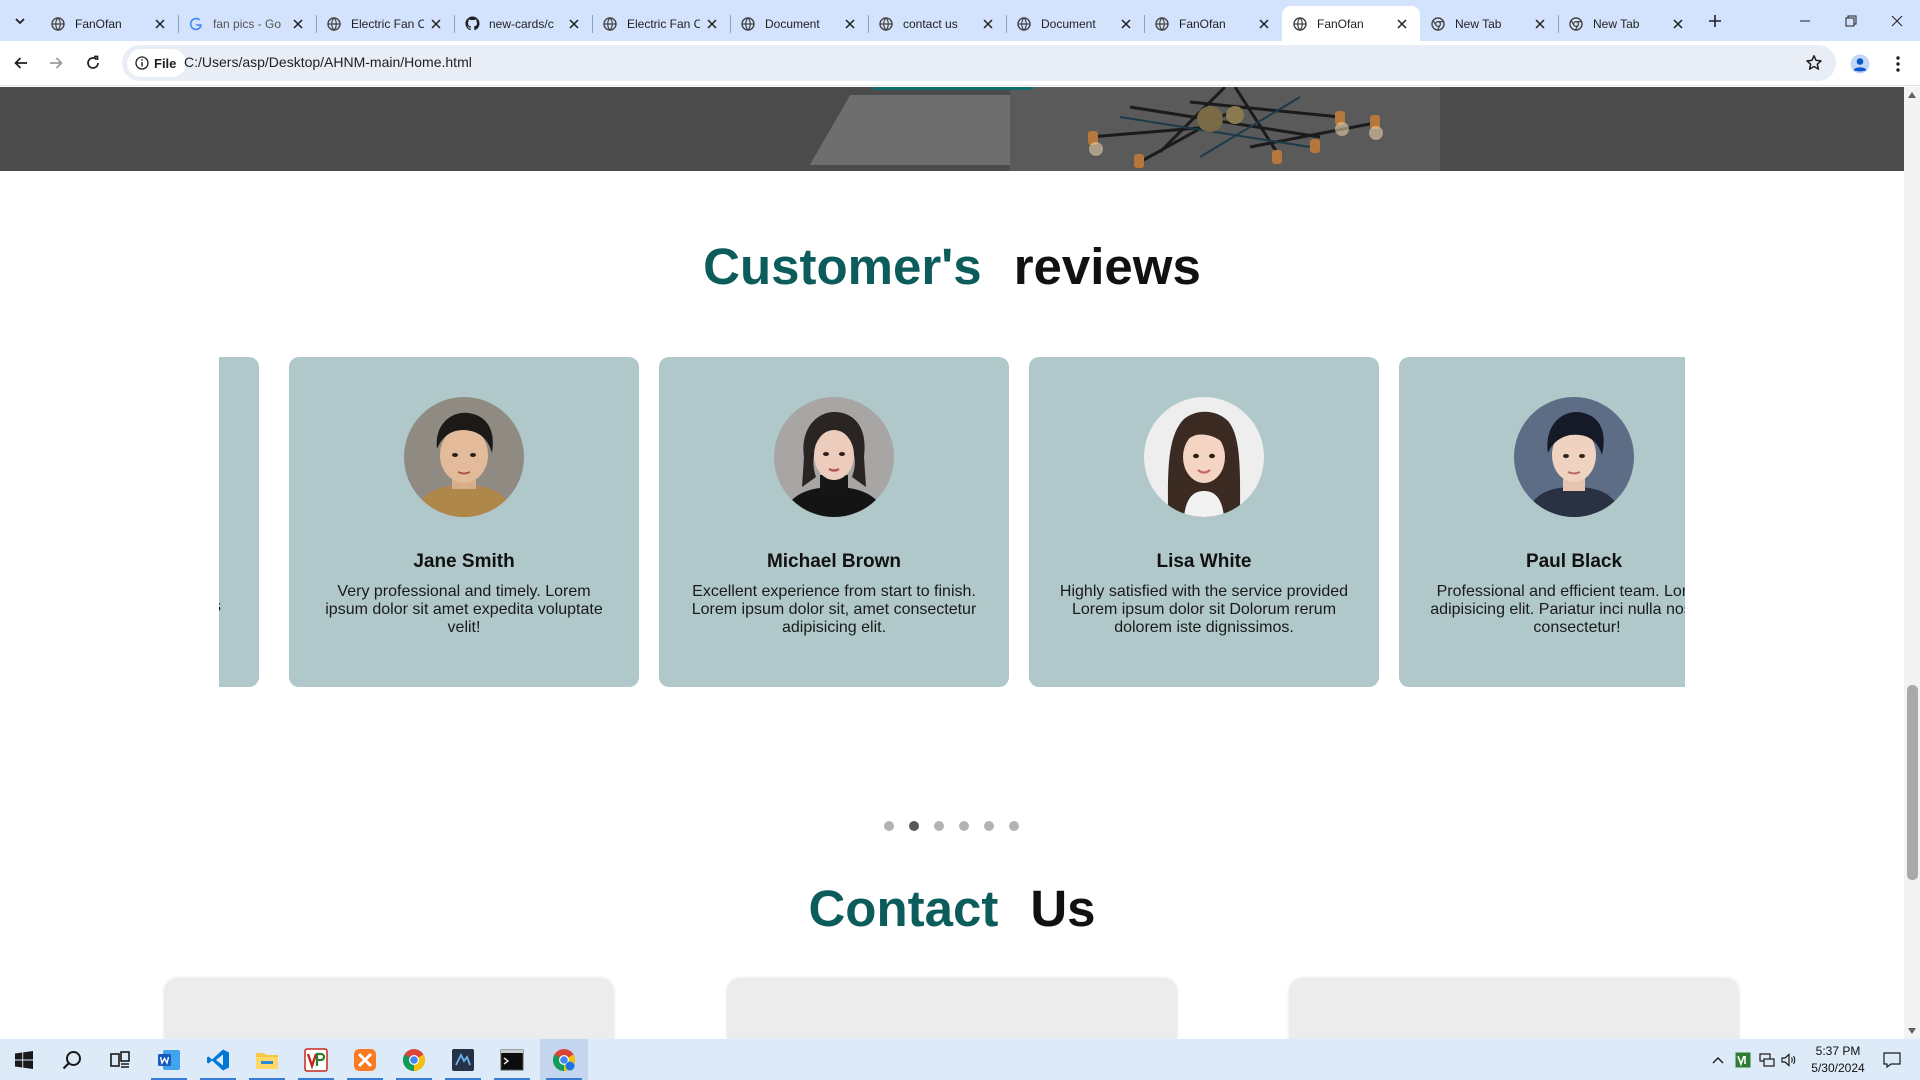 The width and height of the screenshot is (1920, 1080). What do you see at coordinates (239, 522) in the screenshot?
I see `review-card-partial-left: nis` at bounding box center [239, 522].